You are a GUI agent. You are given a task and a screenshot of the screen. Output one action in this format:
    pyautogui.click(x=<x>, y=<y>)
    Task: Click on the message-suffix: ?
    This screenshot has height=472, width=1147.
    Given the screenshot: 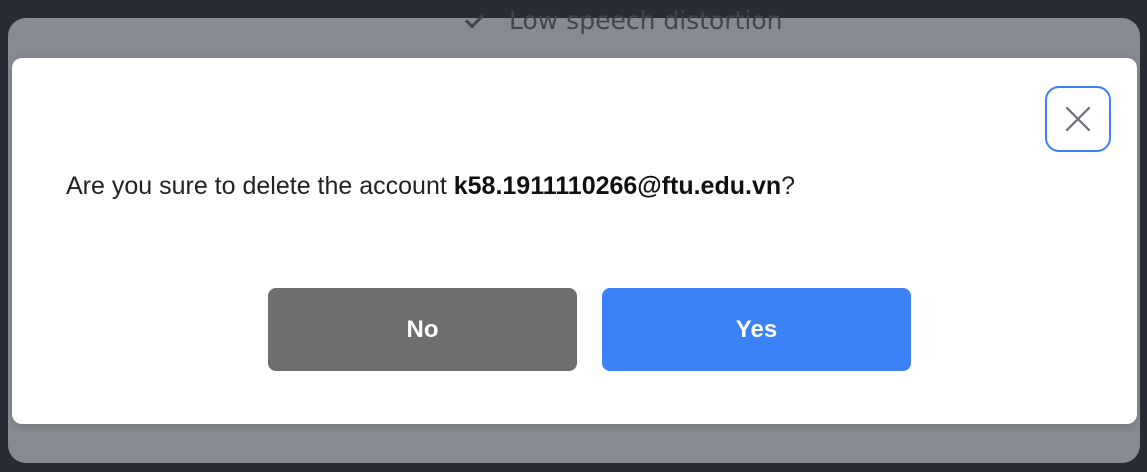 What is the action you would take?
    pyautogui.click(x=788, y=186)
    